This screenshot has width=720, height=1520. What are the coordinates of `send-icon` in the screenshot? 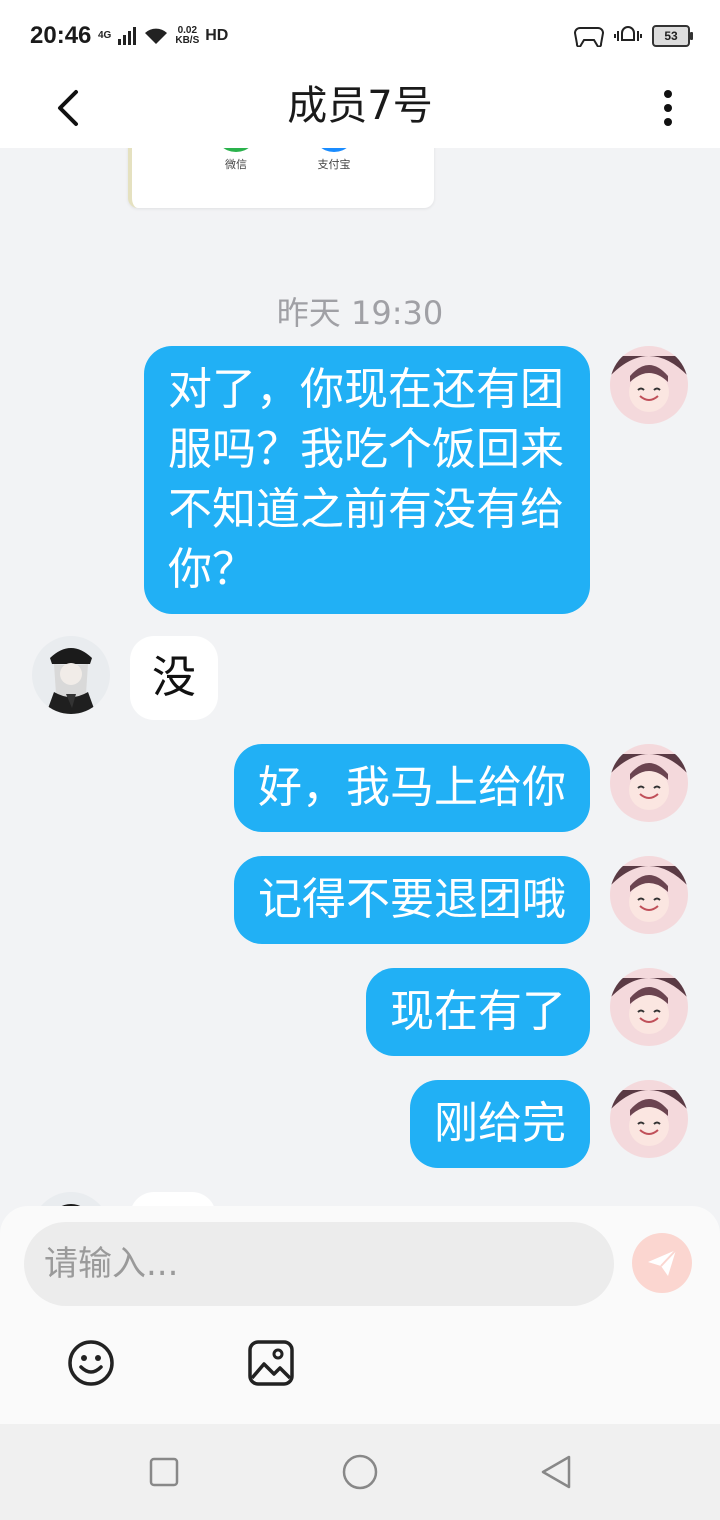 It's located at (662, 1262).